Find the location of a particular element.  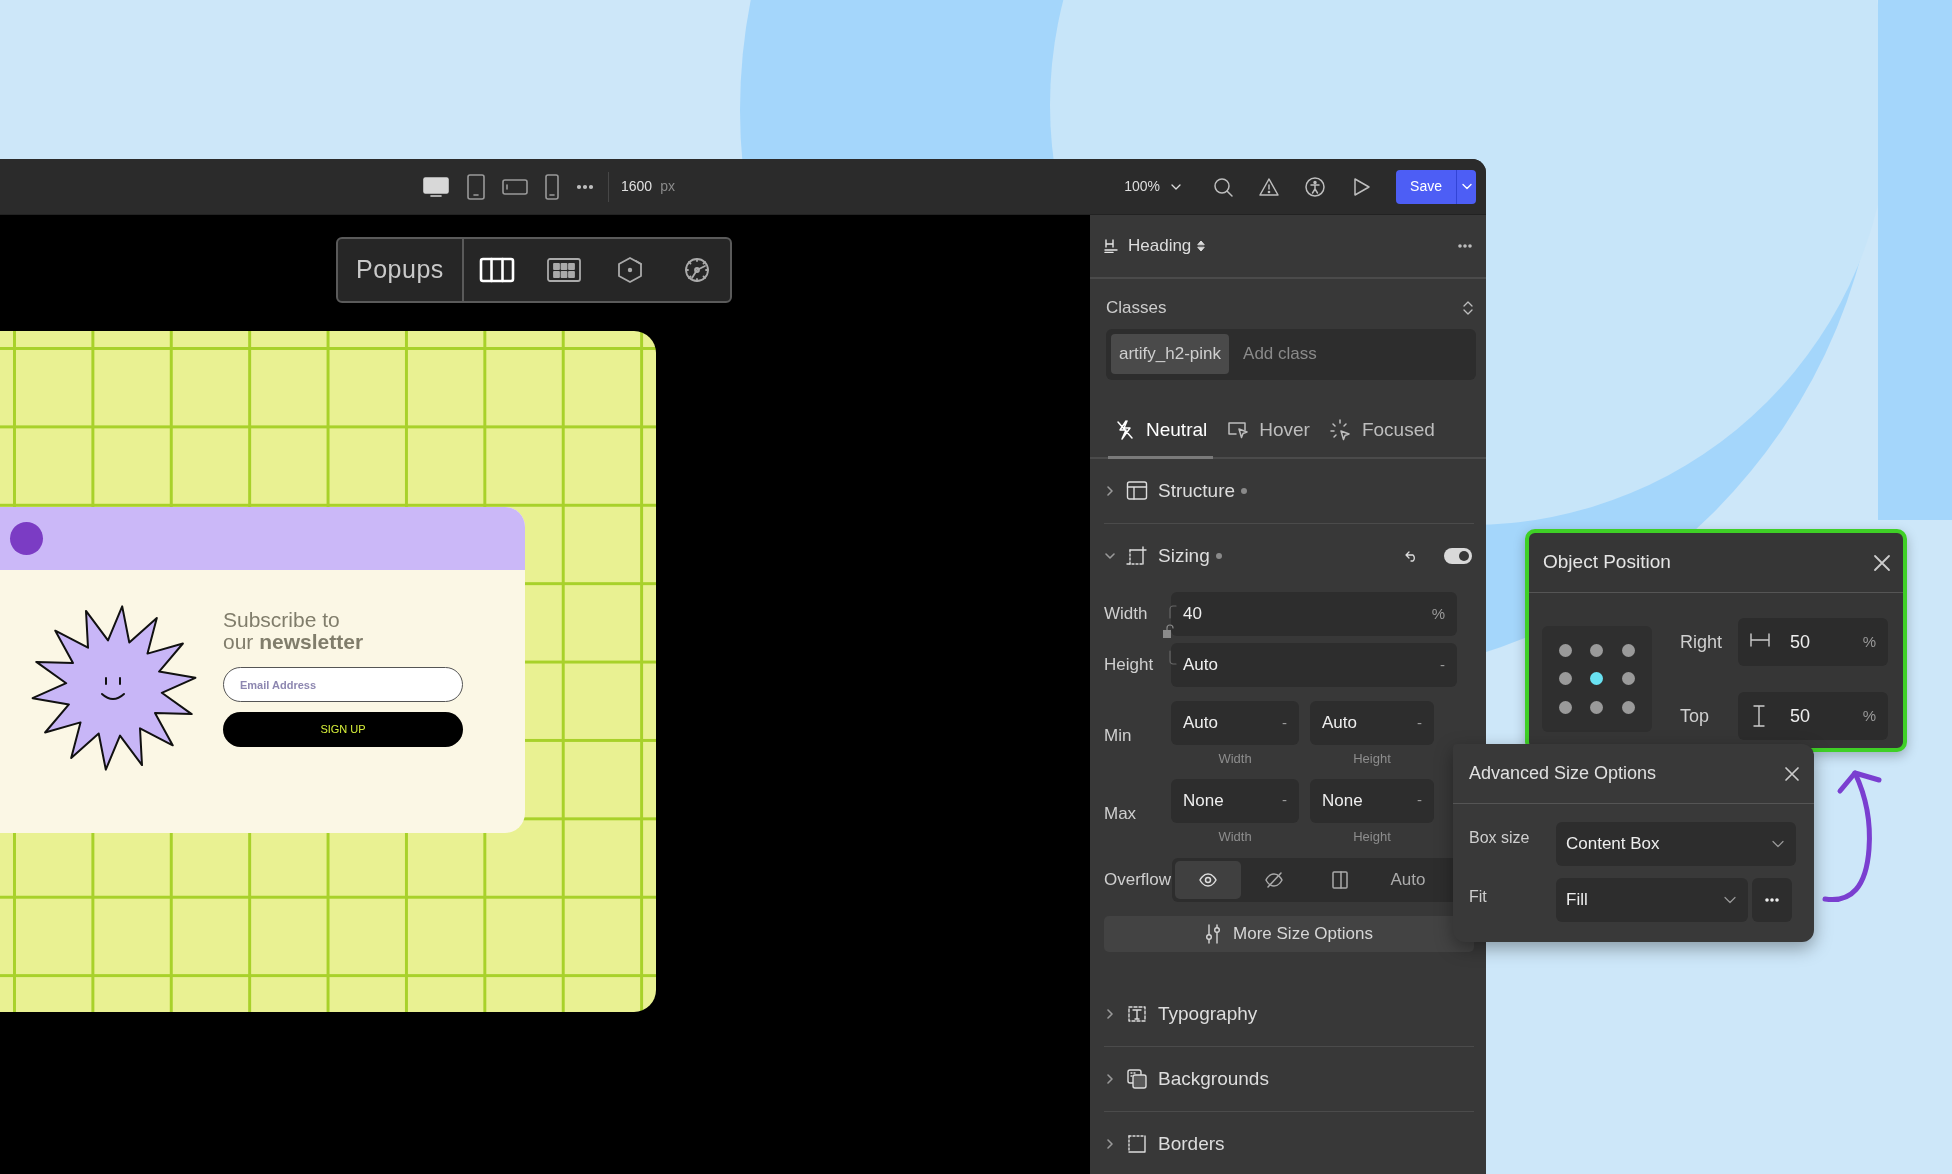

chevron-right-icon is located at coordinates (1110, 1079).